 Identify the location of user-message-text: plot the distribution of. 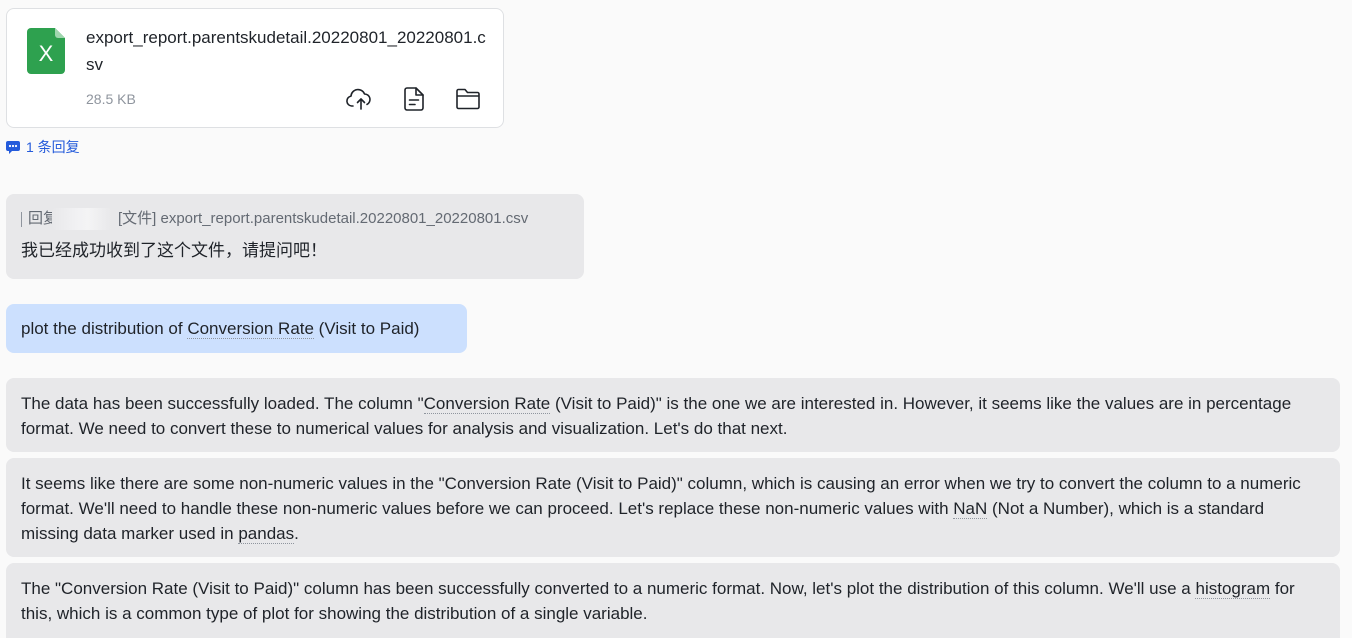
(104, 328).